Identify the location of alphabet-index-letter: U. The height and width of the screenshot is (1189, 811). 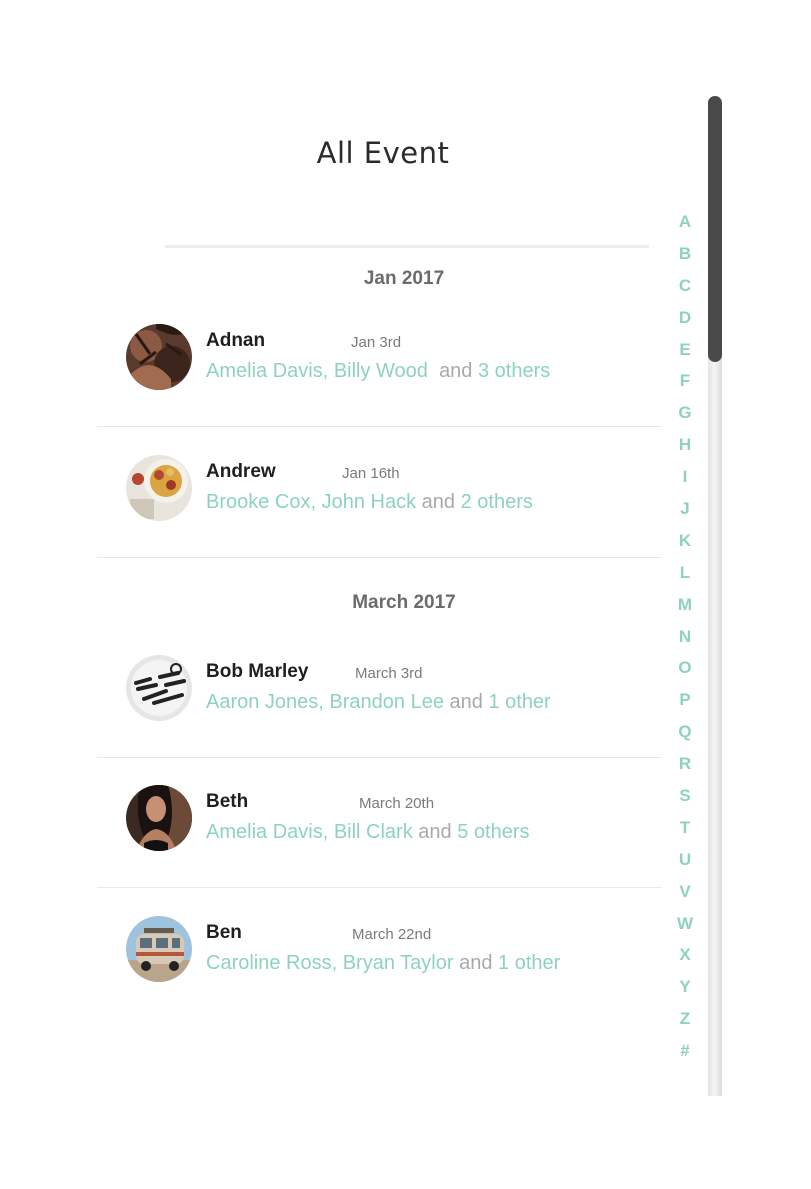
(685, 864).